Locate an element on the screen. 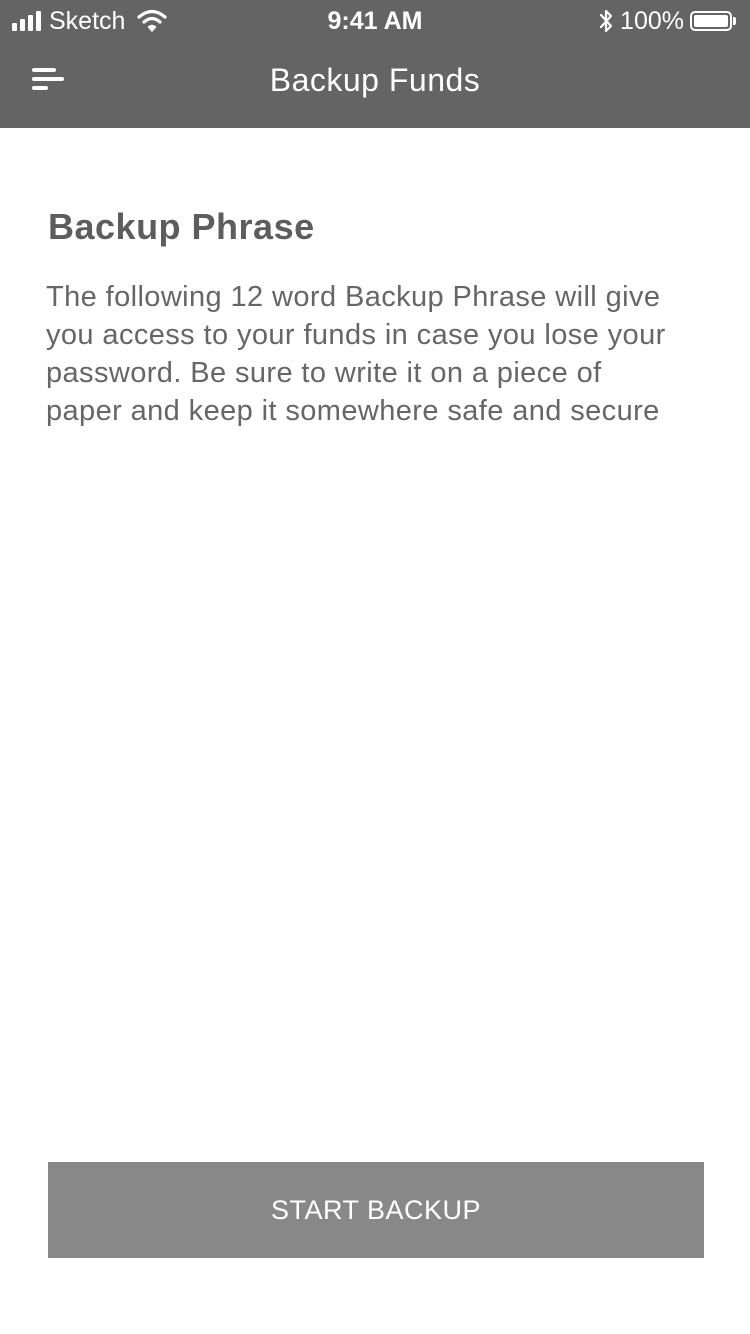 The image size is (750, 1334). page-title: Backup Funds is located at coordinates (375, 80).